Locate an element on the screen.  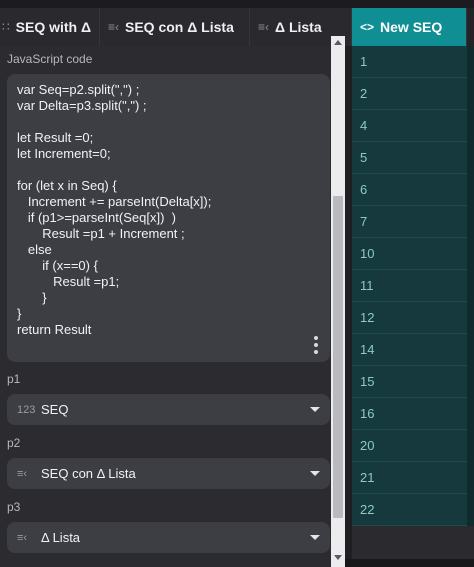
table-cell: 16 is located at coordinates (409, 414).